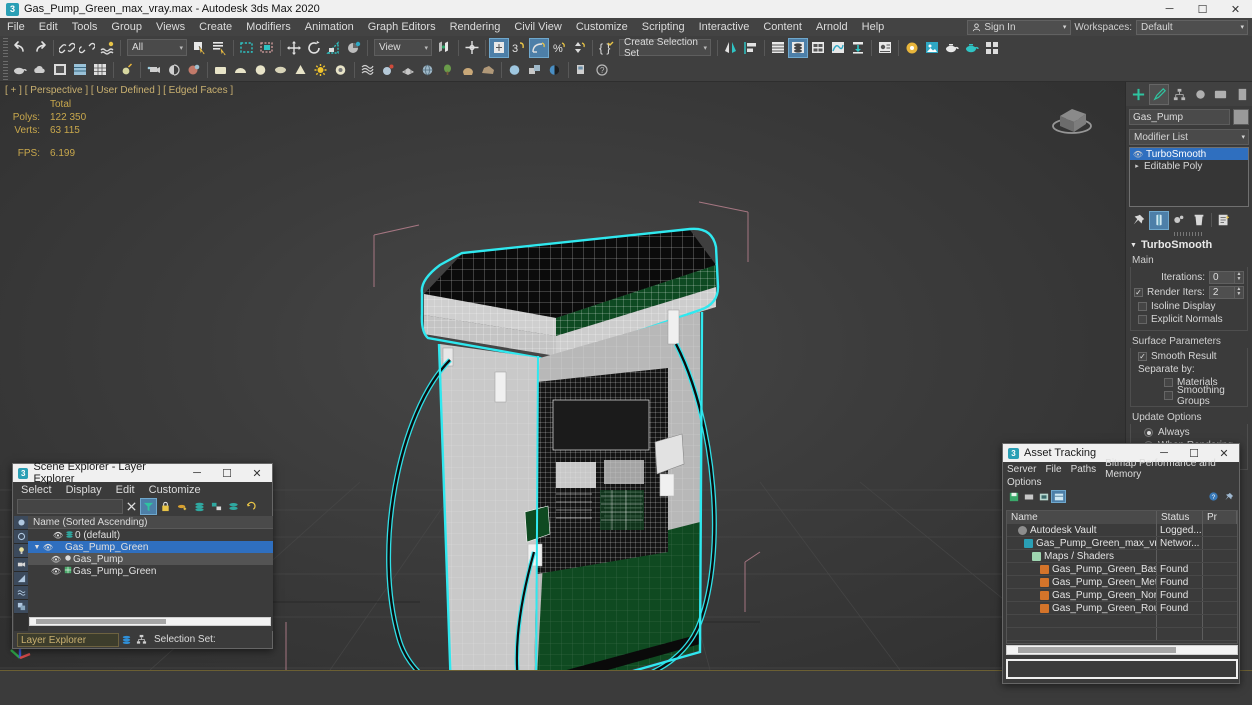 The image size is (1252, 705). What do you see at coordinates (1221, 292) in the screenshot?
I see `render-iters-input: 2` at bounding box center [1221, 292].